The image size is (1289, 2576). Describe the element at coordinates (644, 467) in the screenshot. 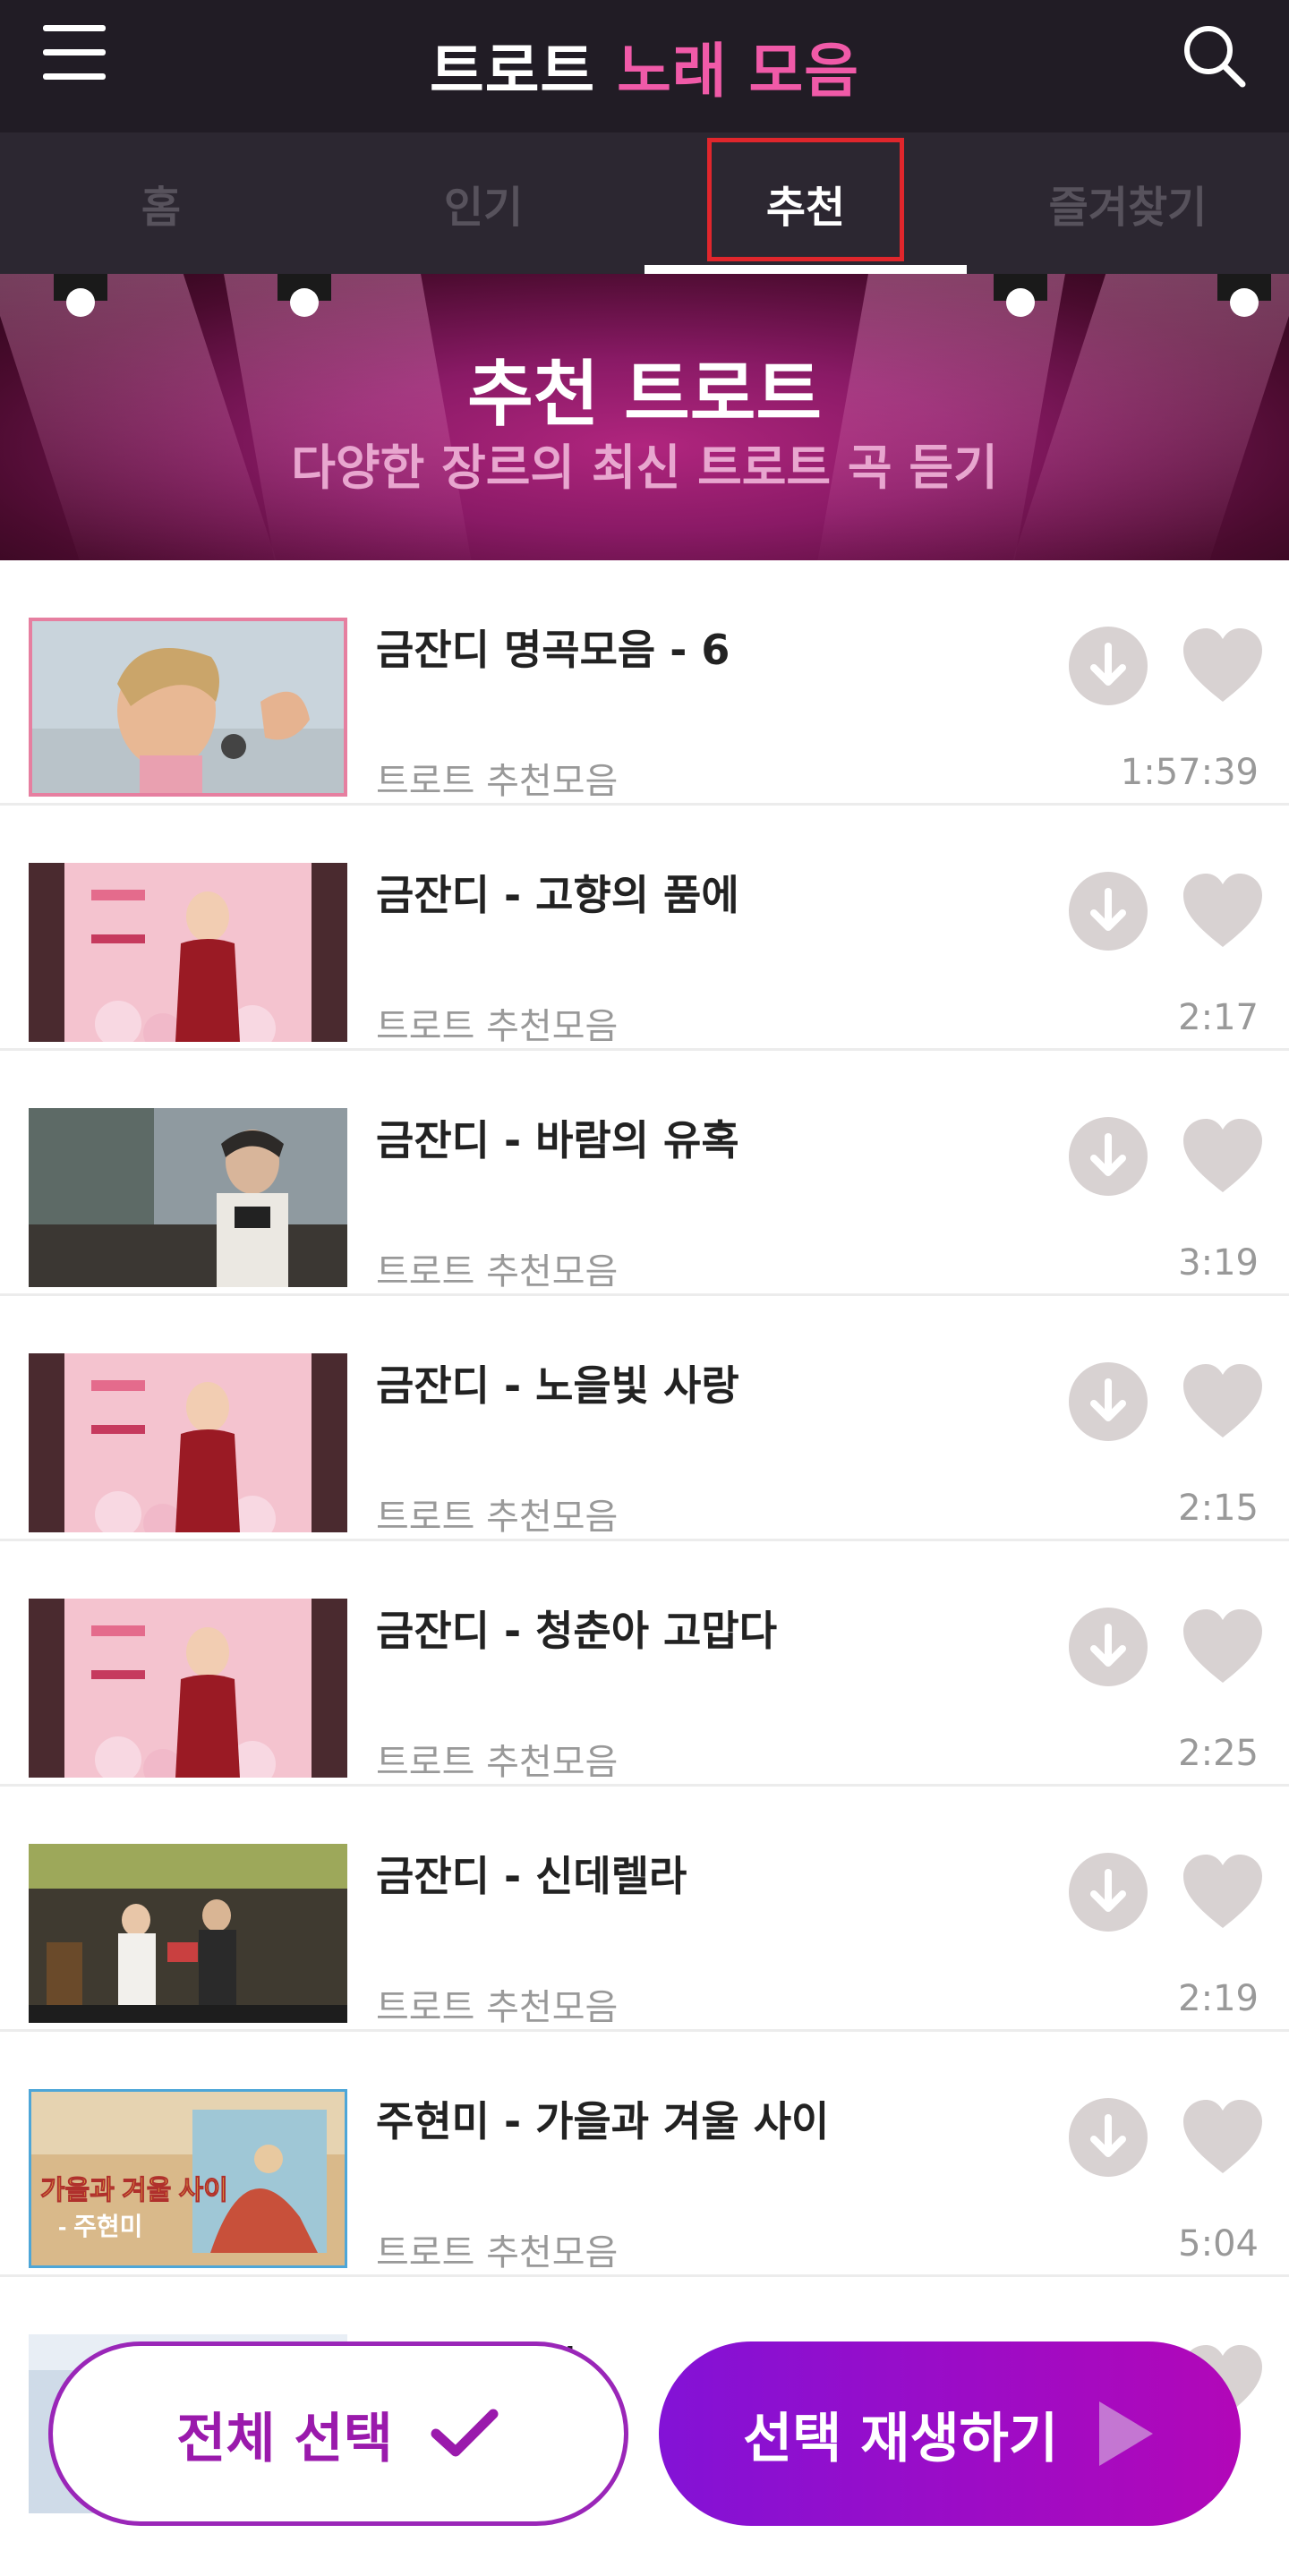

I see `banner-subtitle: 다양한 장르의 최신 트로트 곡 듣기` at that location.